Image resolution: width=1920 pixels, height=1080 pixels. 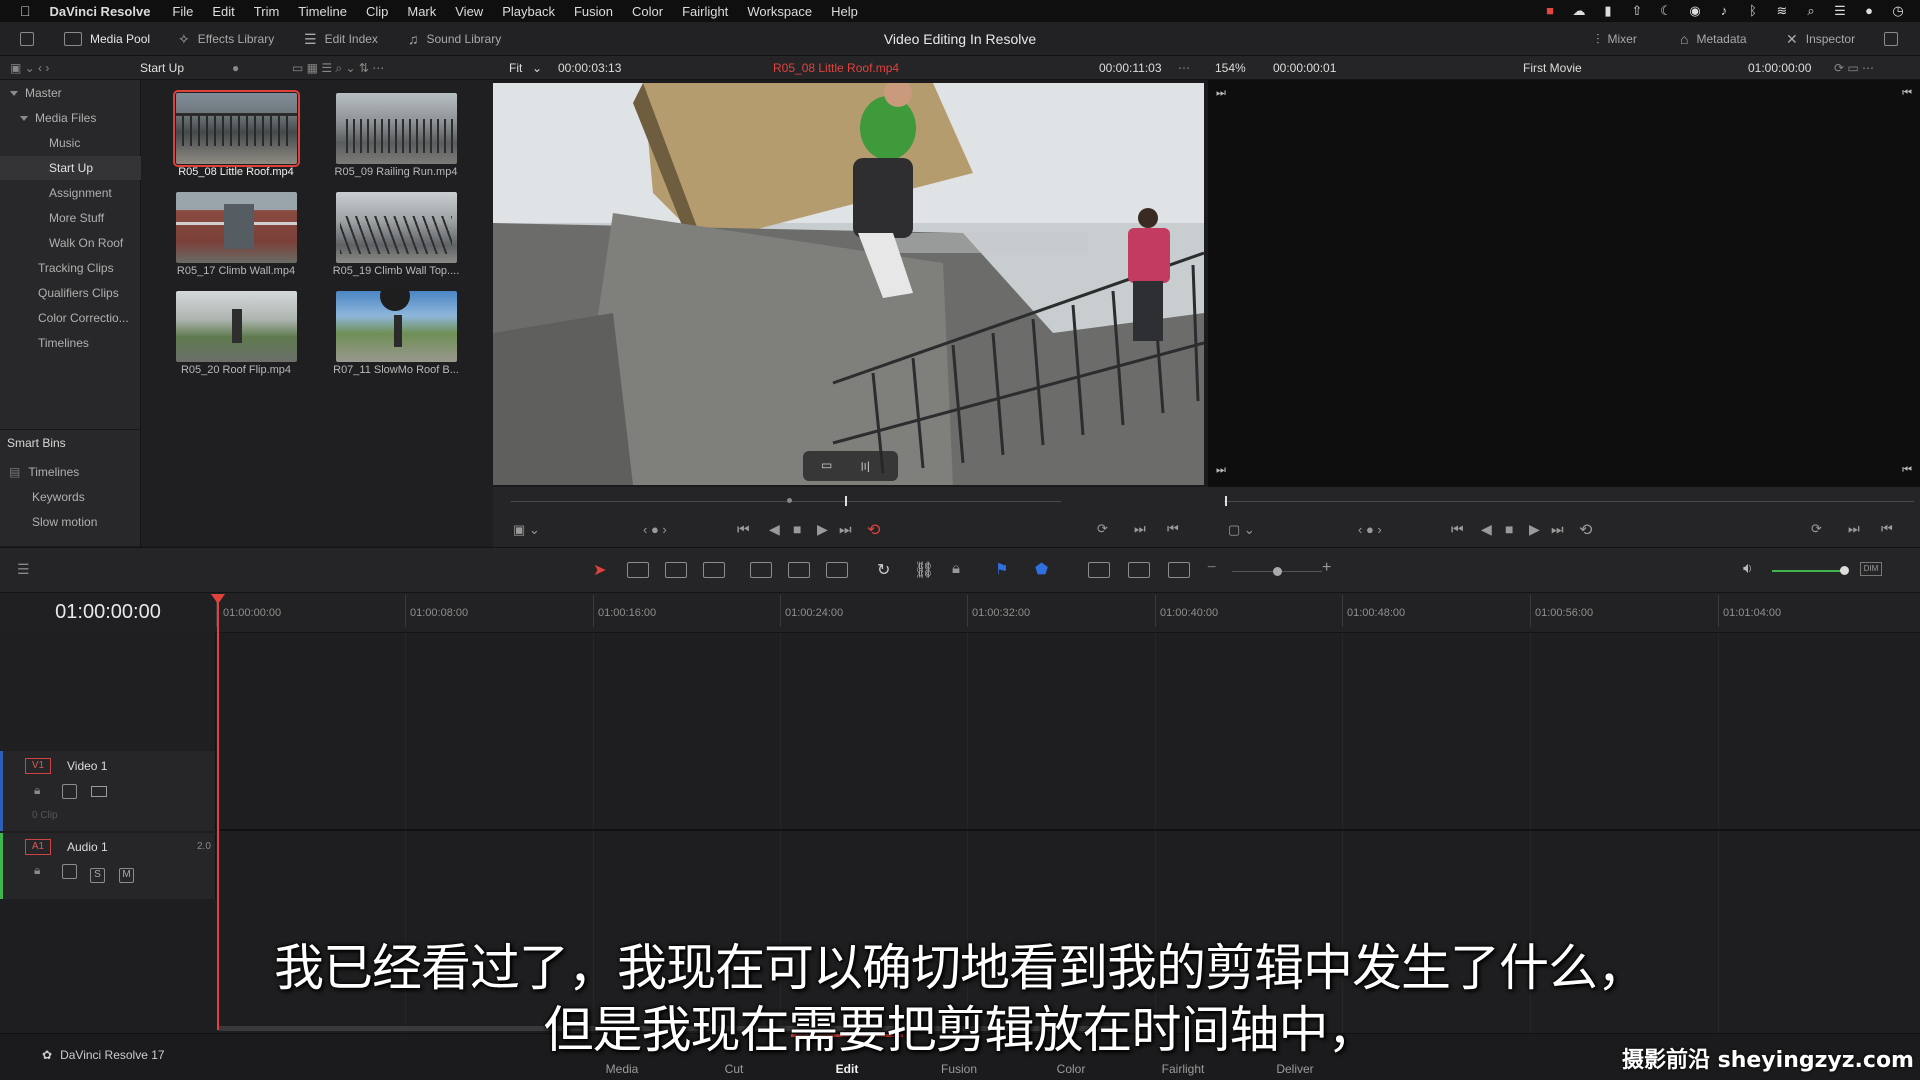 I want to click on timeline-play-icon: ▶, so click(x=1534, y=529).